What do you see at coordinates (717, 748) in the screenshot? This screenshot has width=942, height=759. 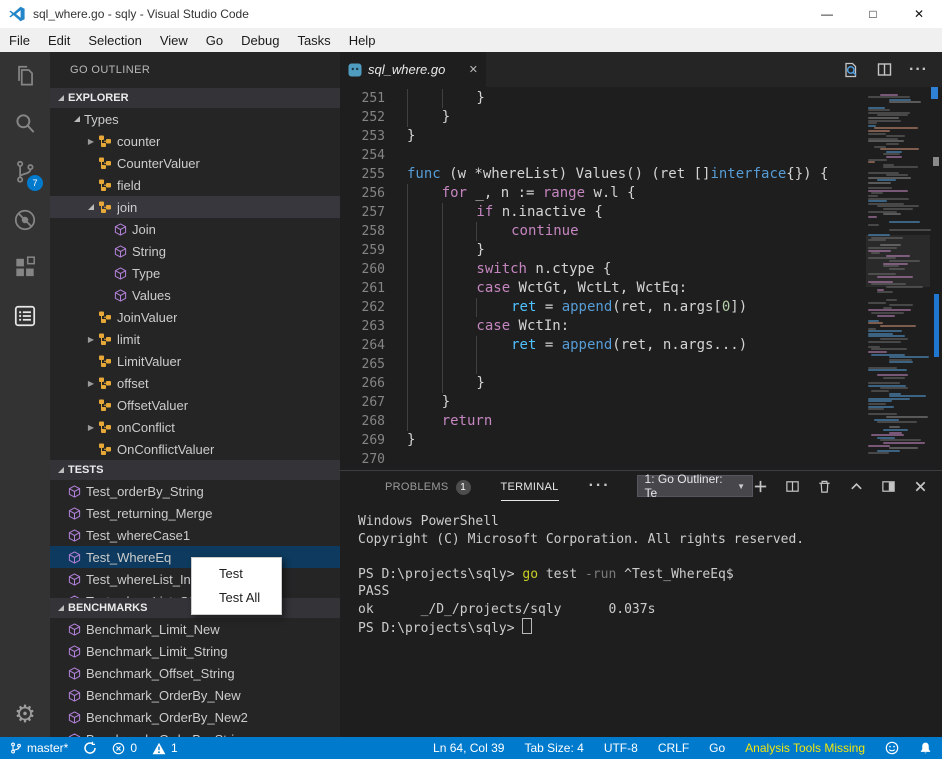 I see `language-mode: Go` at bounding box center [717, 748].